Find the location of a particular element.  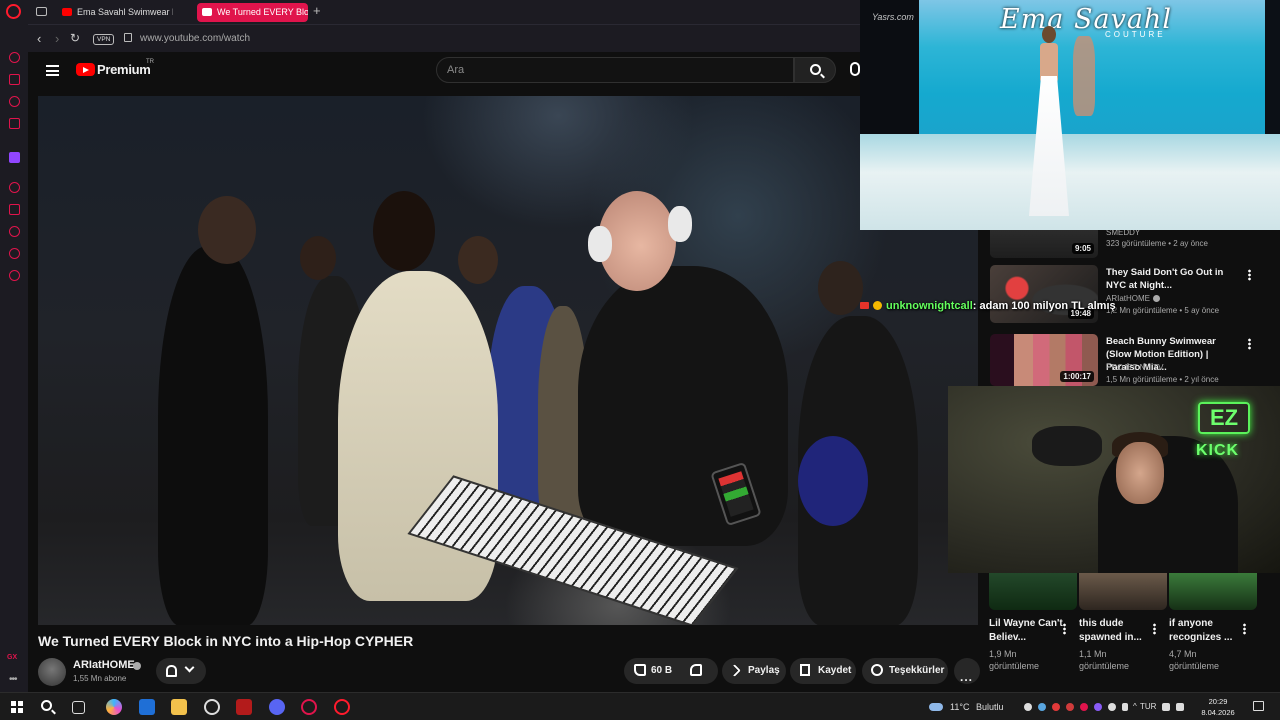

tab-ema-savahl: Ema Savahl Swimwear Fas is located at coordinates (115, 12).